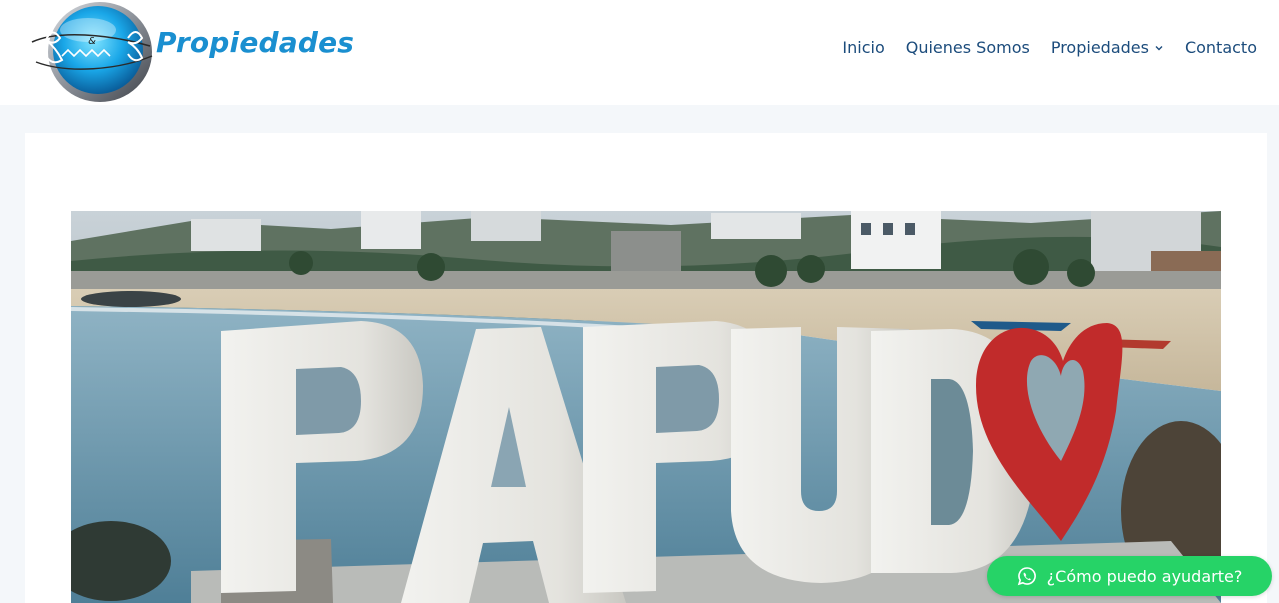  I want to click on chevron-down-icon, so click(1159, 47).